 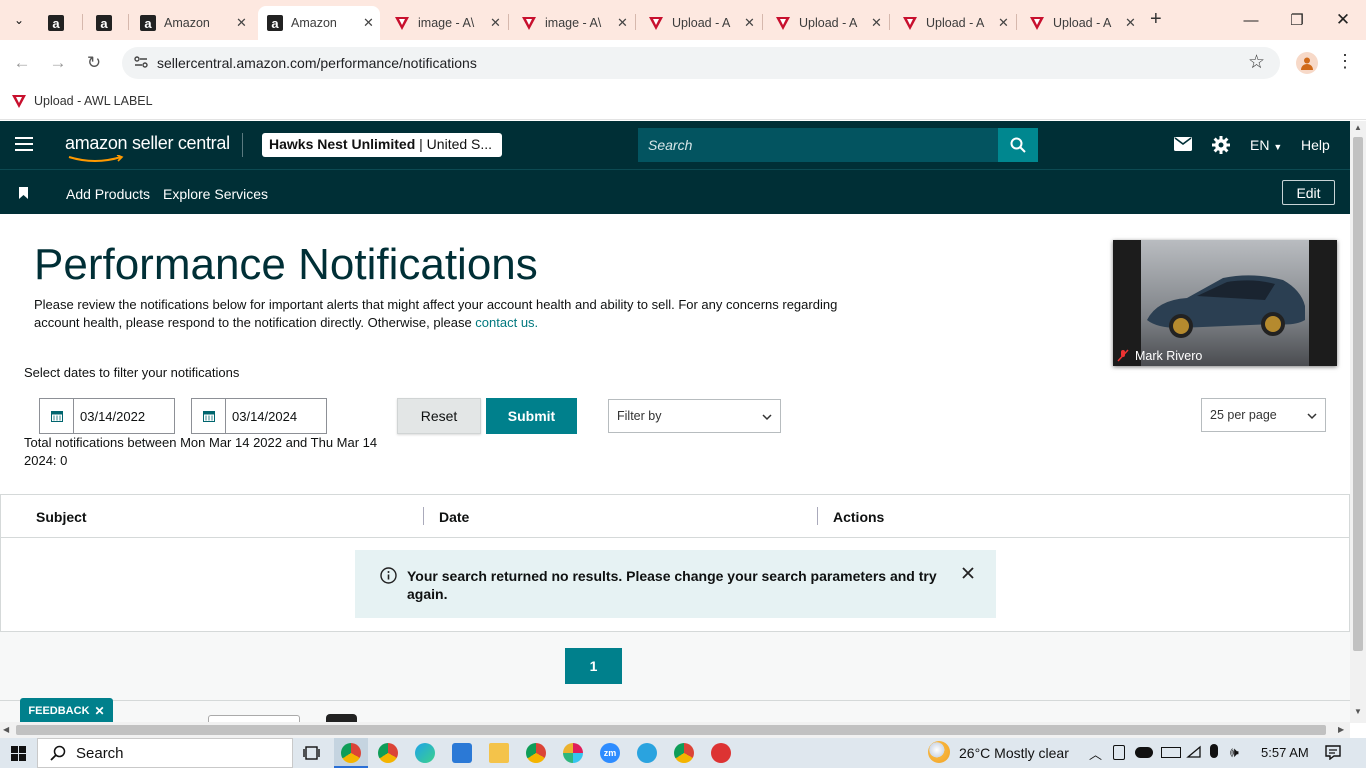 What do you see at coordinates (1221, 147) in the screenshot?
I see `settings-gear-icon` at bounding box center [1221, 147].